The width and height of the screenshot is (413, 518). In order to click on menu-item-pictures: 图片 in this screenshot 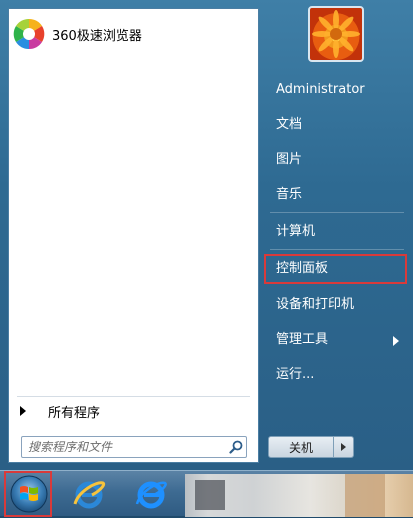, I will do `click(289, 160)`.